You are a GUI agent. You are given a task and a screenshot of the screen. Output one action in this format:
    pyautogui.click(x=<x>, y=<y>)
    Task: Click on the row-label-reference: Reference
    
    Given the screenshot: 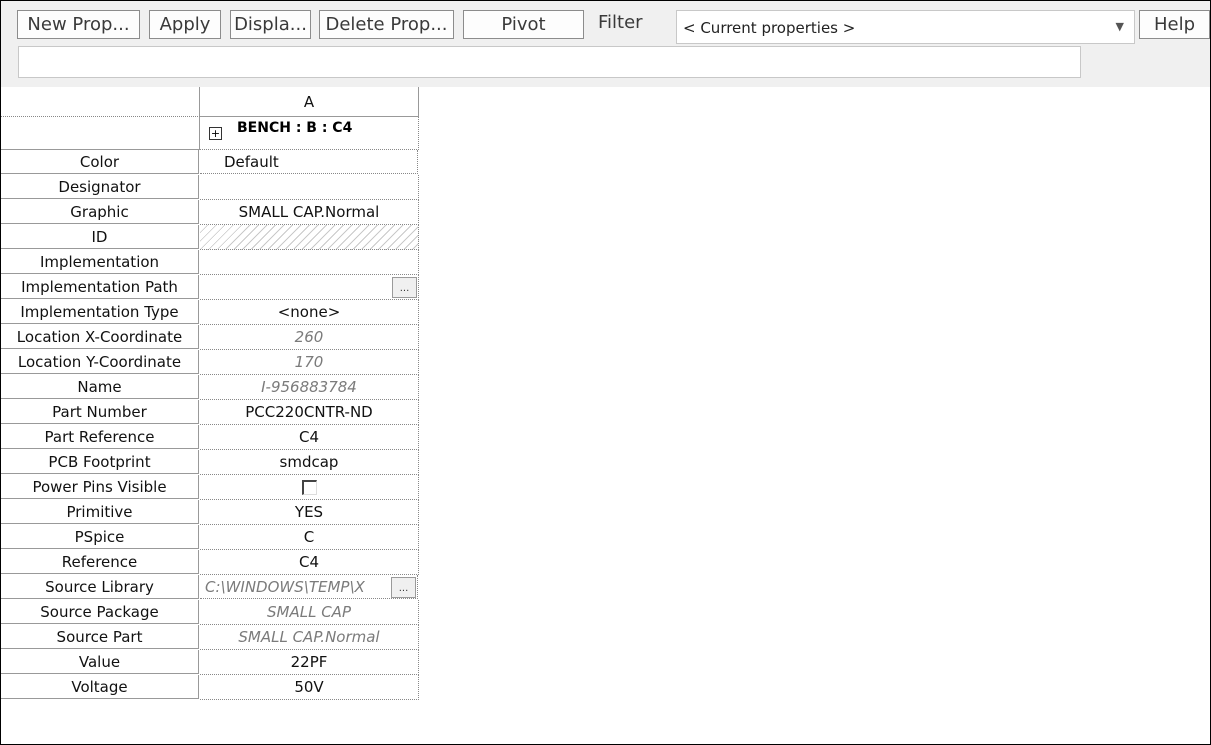 What is the action you would take?
    pyautogui.click(x=100, y=562)
    